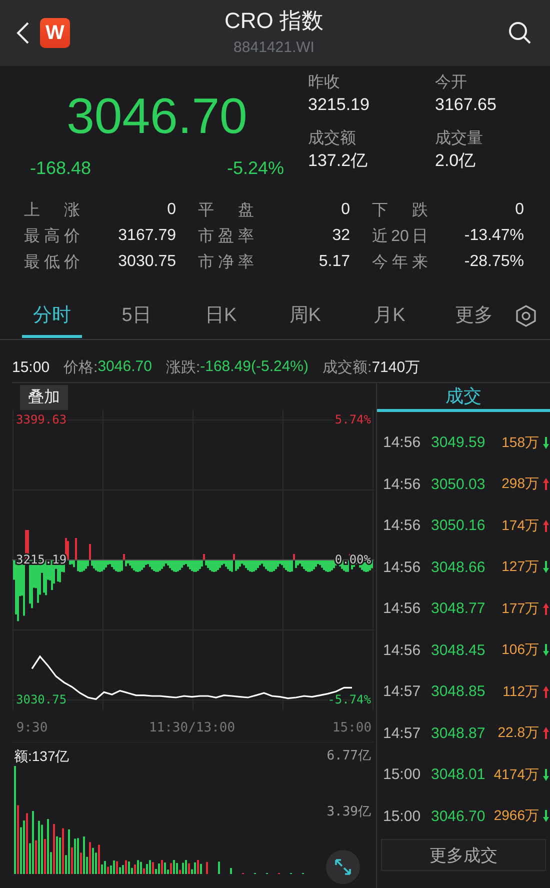 The width and height of the screenshot is (550, 888). I want to click on expand-button, so click(343, 867).